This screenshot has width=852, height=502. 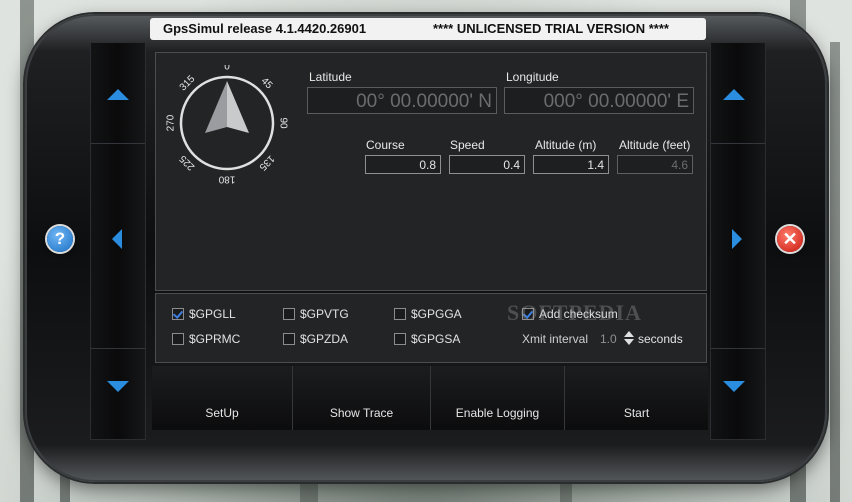 I want to click on gprmc-checkbox, so click(x=178, y=339).